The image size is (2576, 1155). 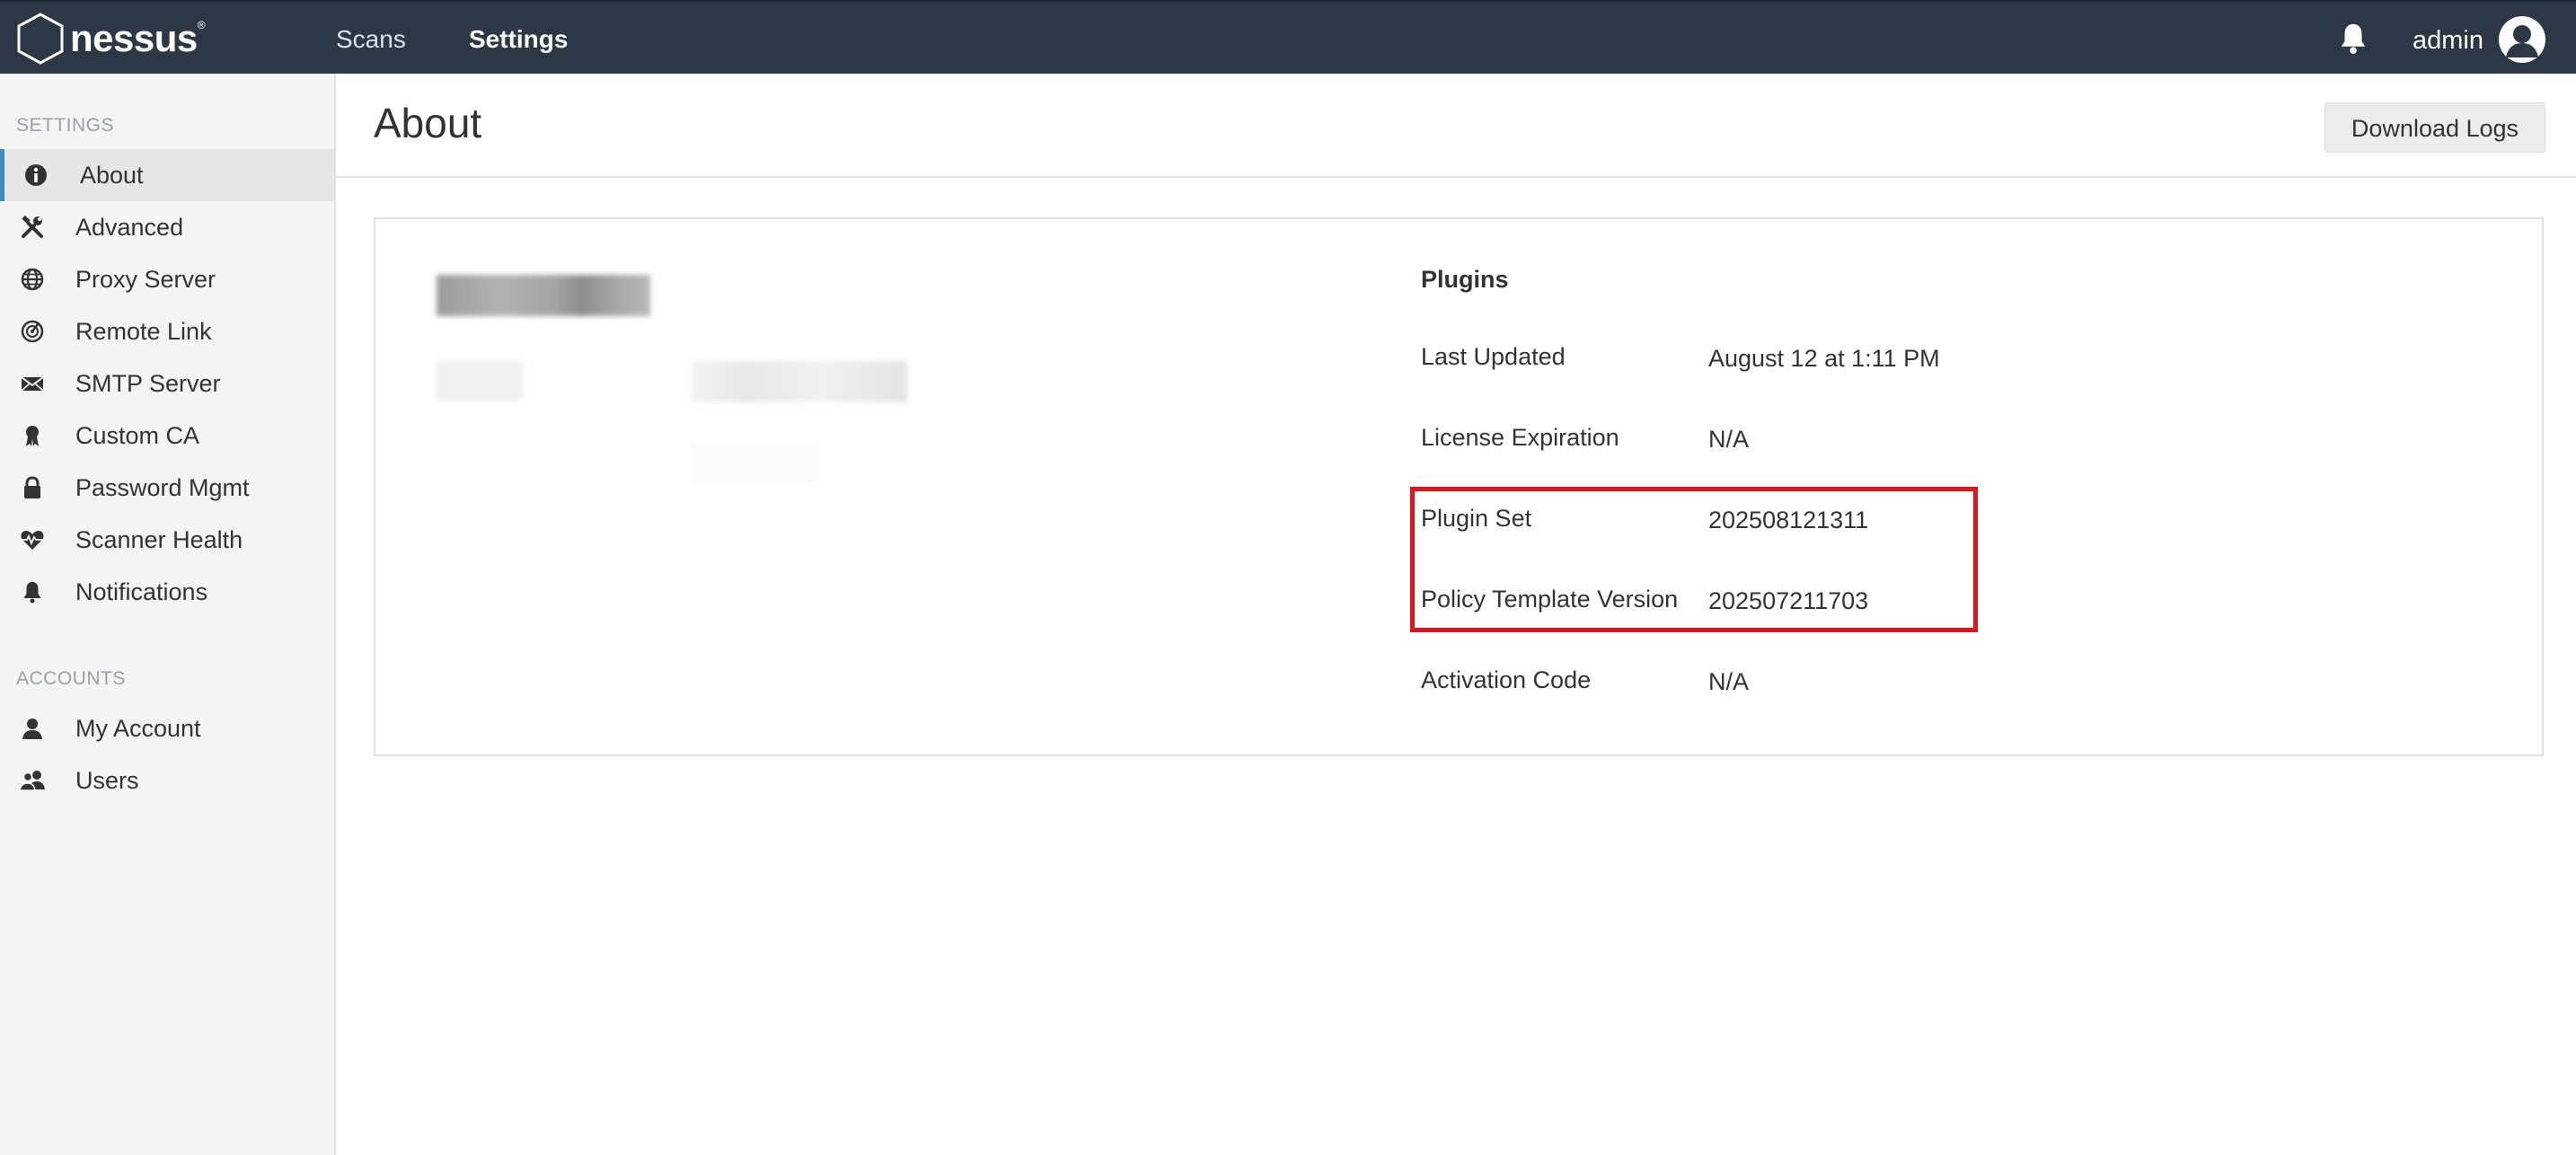 I want to click on sidebar-item-advanced: Advanced, so click(x=167, y=227).